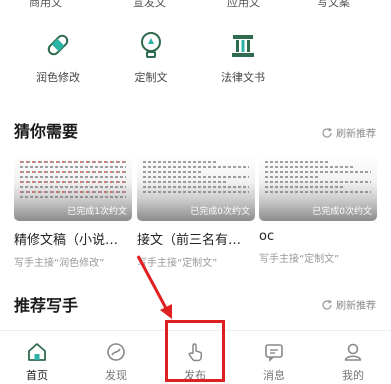 Image resolution: width=391 pixels, height=384 pixels. Describe the element at coordinates (243, 46) in the screenshot. I see `courthouse-icon` at that location.